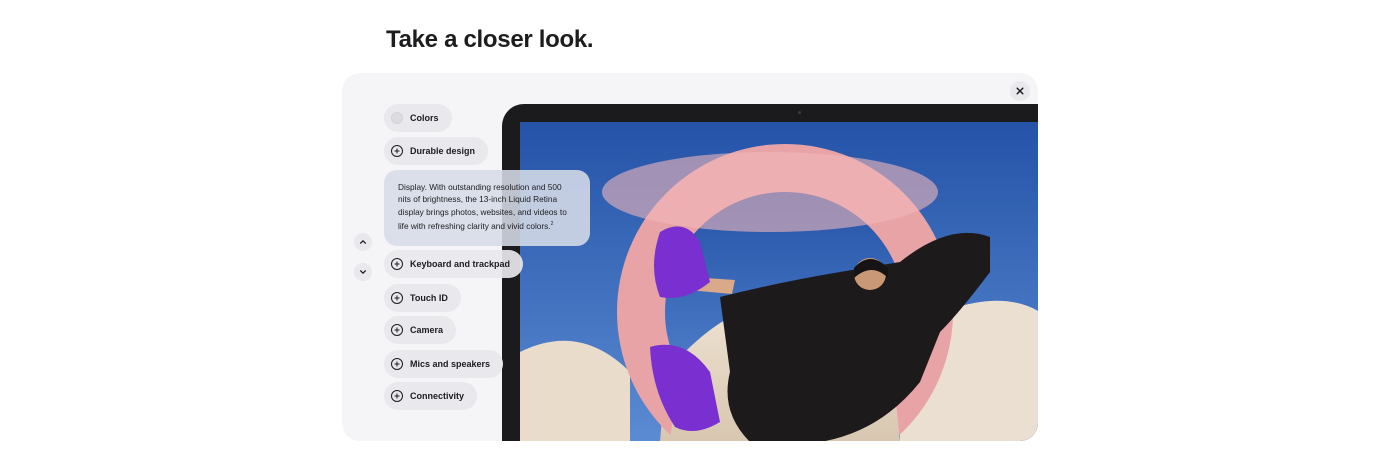  Describe the element at coordinates (437, 396) in the screenshot. I see `feature-label: Connectivity` at that location.